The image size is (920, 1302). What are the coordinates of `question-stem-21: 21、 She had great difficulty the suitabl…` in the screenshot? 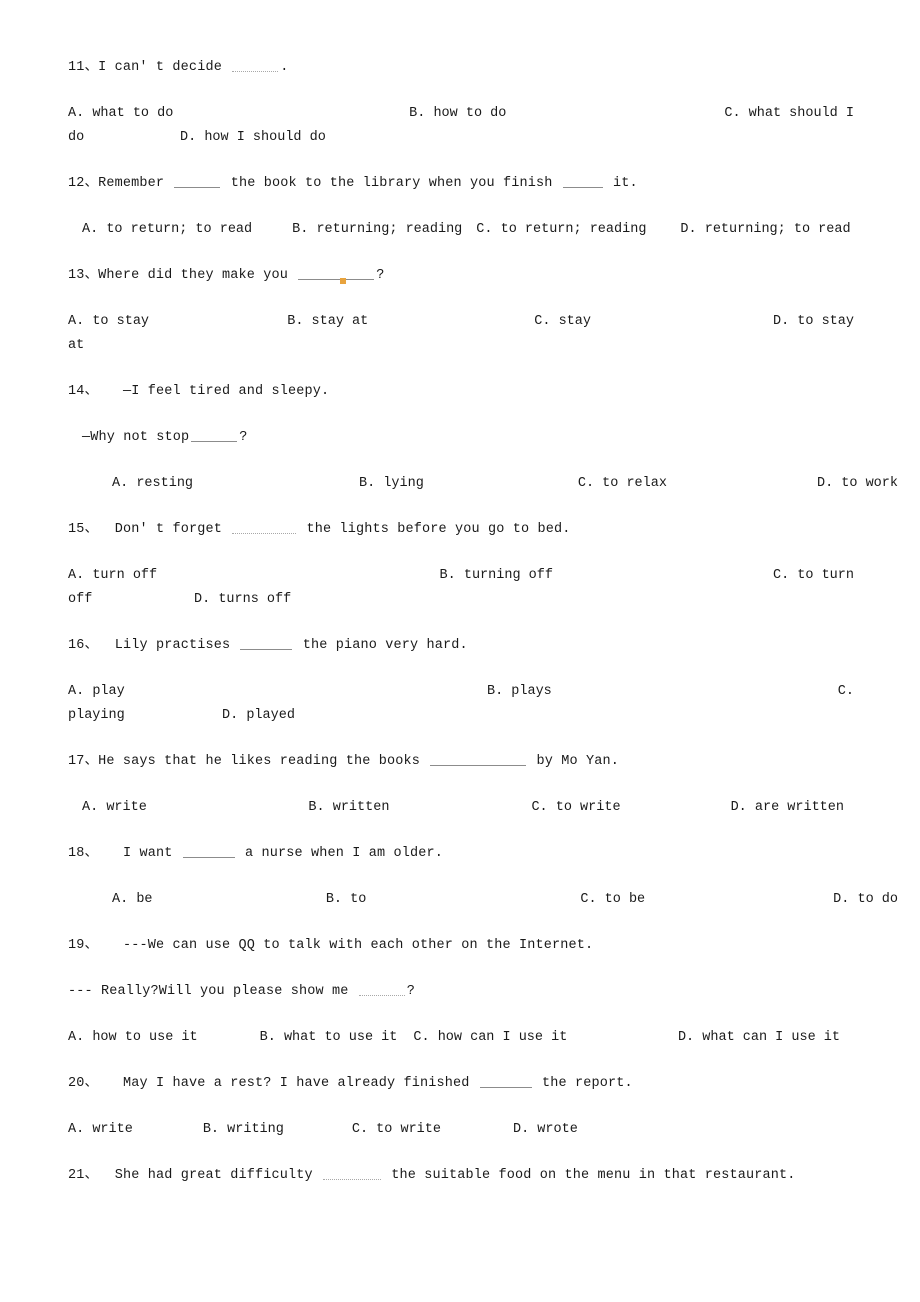 It's located at (461, 1176).